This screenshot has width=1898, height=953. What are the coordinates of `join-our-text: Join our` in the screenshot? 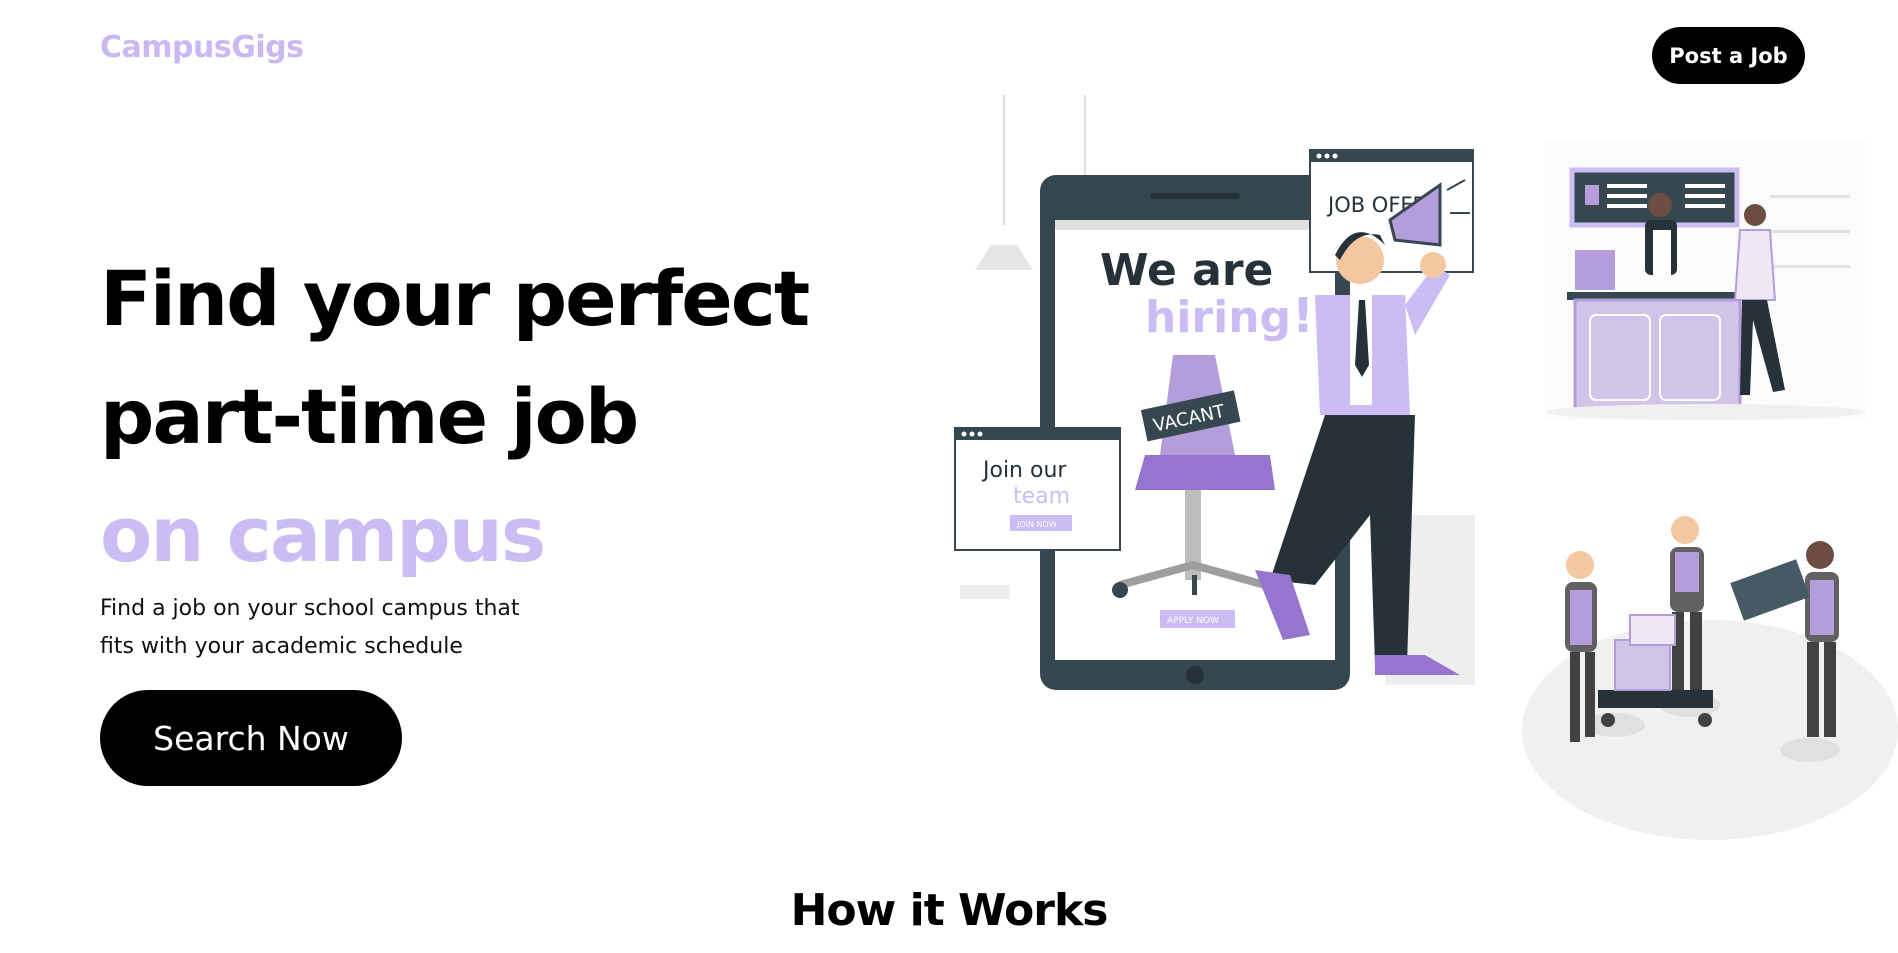 It's located at (1024, 470).